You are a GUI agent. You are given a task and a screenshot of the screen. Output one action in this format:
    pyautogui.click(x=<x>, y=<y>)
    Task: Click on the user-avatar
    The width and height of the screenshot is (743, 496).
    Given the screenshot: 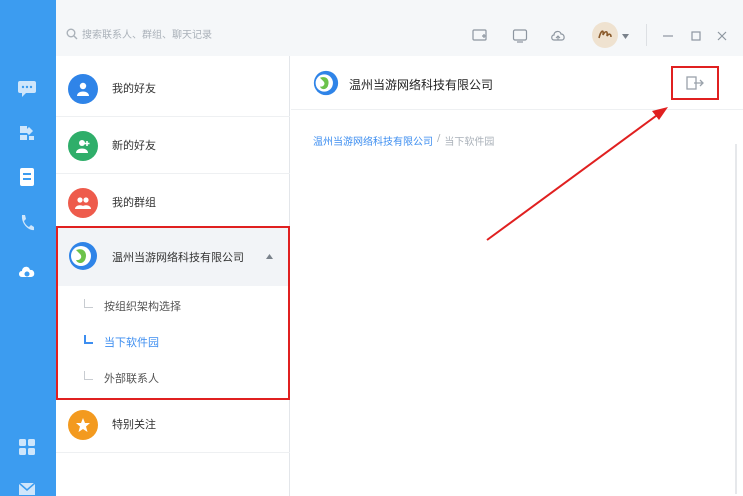 What is the action you would take?
    pyautogui.click(x=605, y=35)
    